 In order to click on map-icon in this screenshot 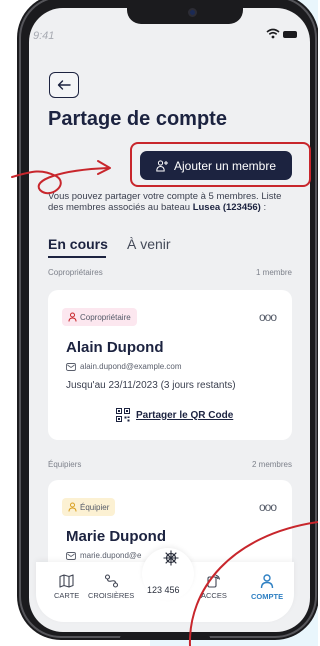, I will do `click(66, 581)`.